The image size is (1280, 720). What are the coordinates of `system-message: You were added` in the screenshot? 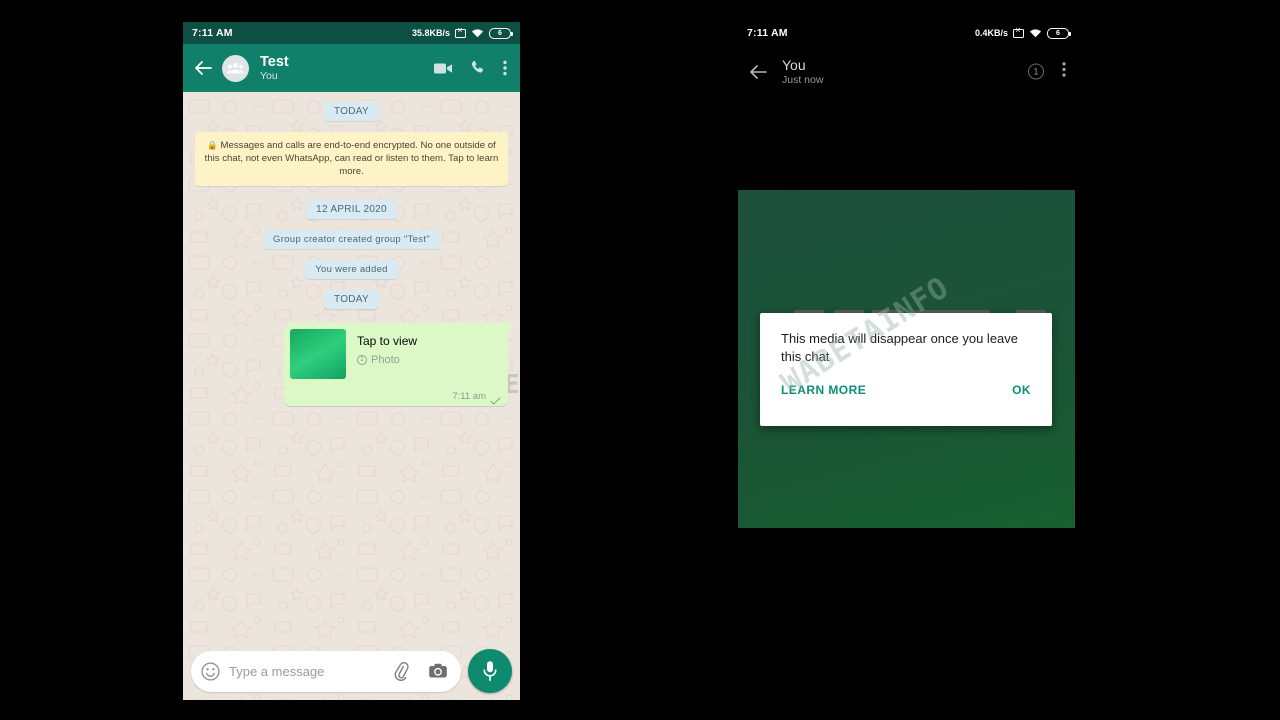 It's located at (351, 269).